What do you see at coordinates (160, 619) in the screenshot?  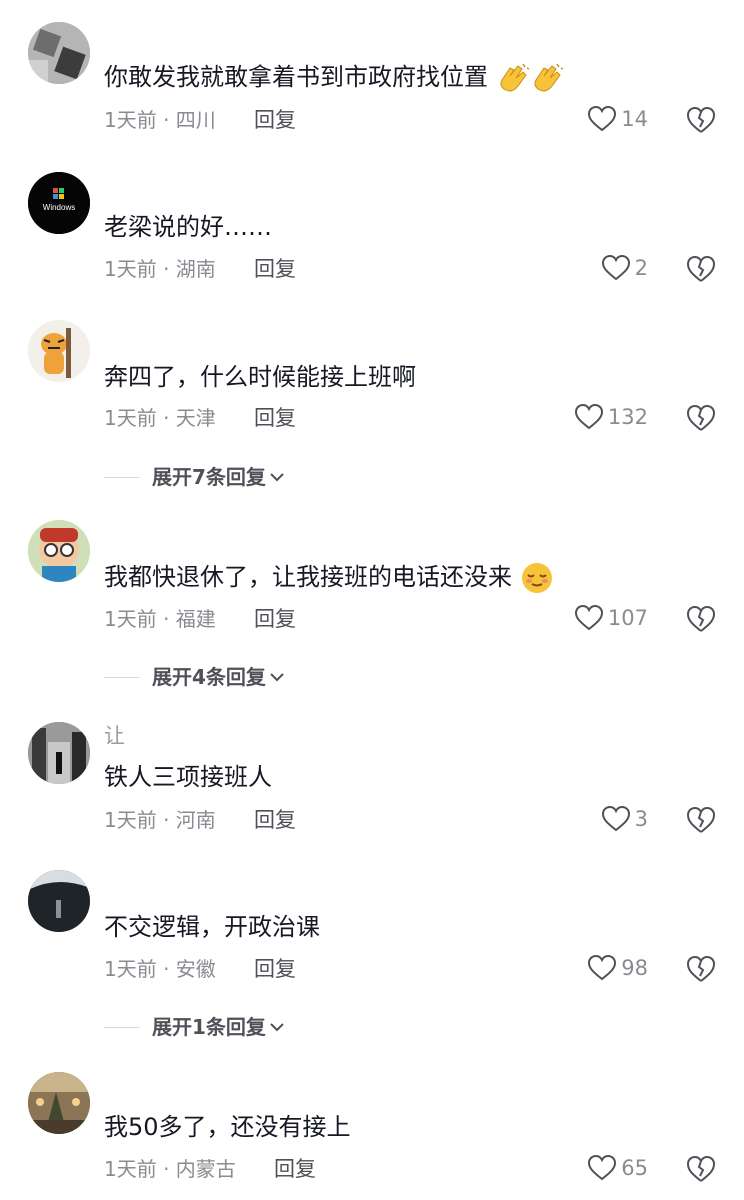 I see `comment-meta: 1天前 · 福建` at bounding box center [160, 619].